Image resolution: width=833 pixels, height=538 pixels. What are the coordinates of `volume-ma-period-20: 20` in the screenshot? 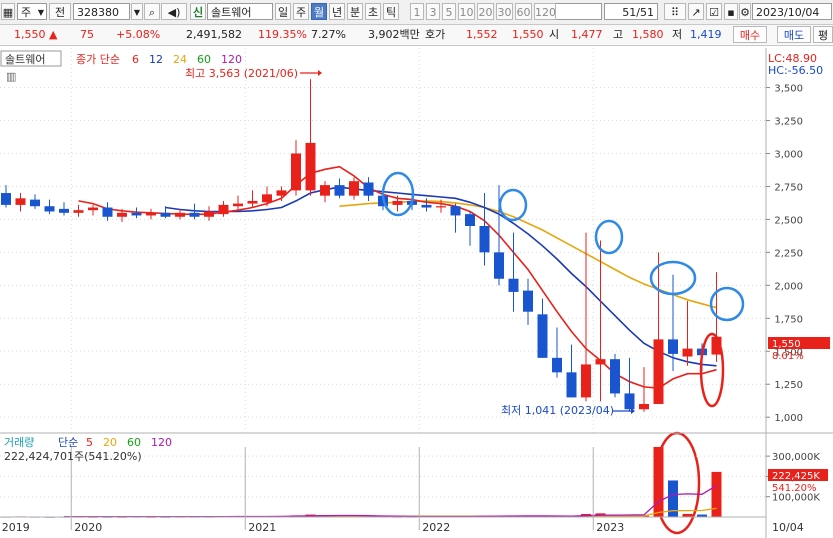 It's located at (110, 442).